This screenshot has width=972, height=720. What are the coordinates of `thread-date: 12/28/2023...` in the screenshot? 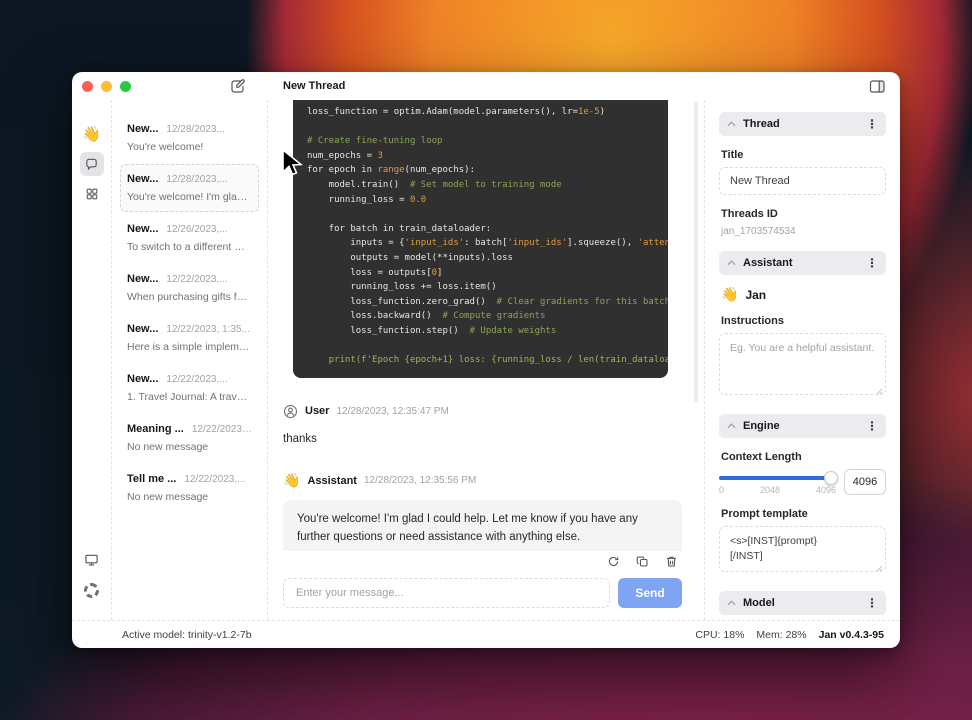 It's located at (195, 129).